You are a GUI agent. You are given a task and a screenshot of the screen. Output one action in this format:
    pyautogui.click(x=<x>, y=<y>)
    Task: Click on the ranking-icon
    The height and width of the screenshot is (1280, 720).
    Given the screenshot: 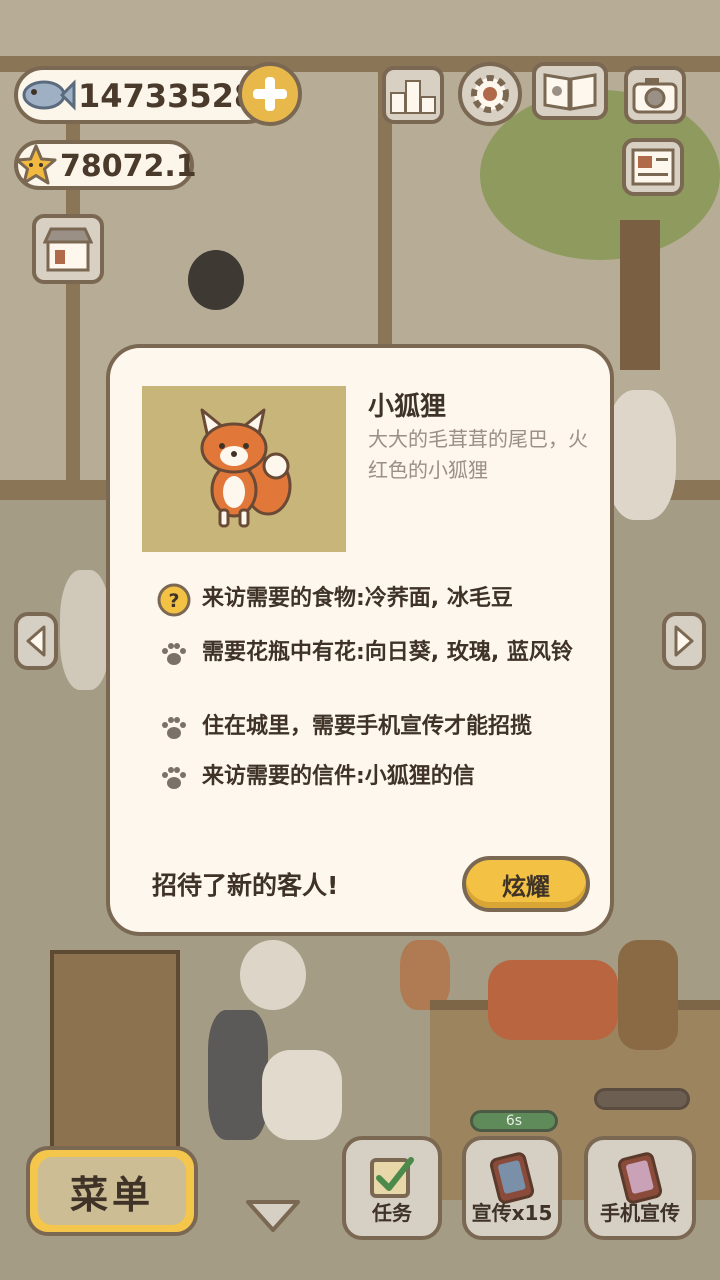 What is the action you would take?
    pyautogui.click(x=413, y=97)
    